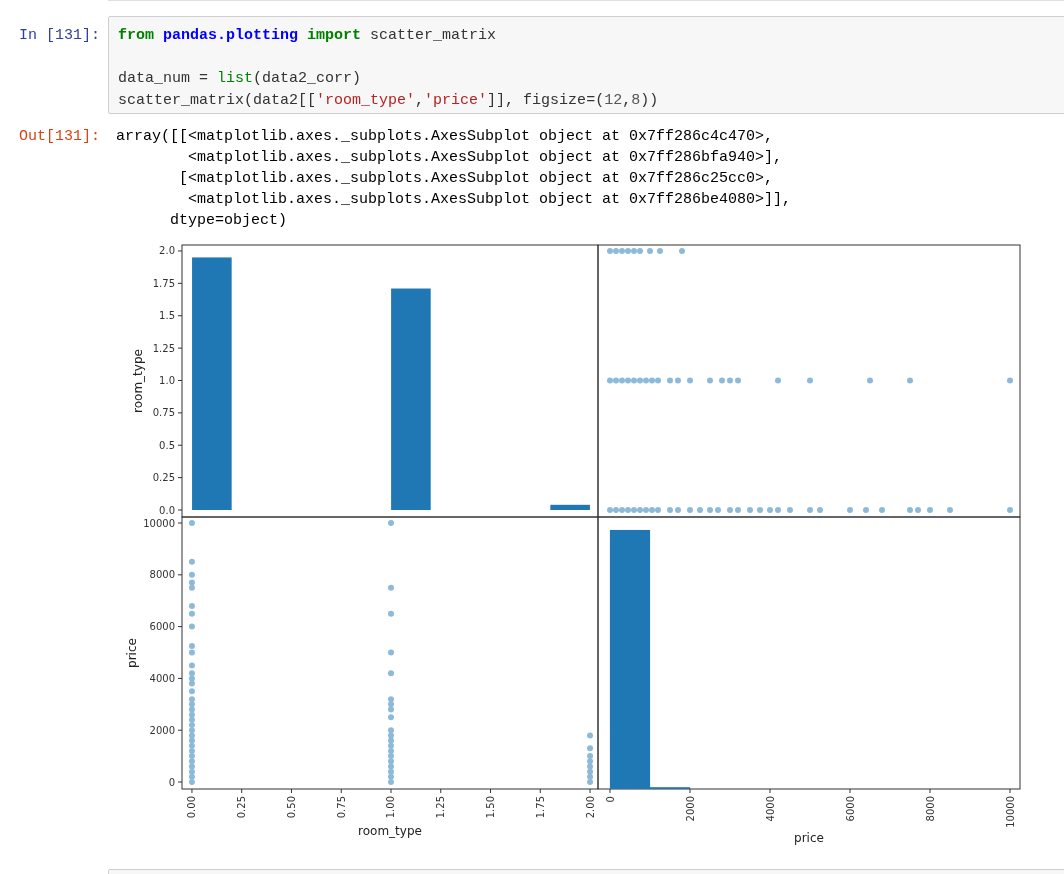 The width and height of the screenshot is (1064, 874). I want to click on histogram-bar, so click(570, 507).